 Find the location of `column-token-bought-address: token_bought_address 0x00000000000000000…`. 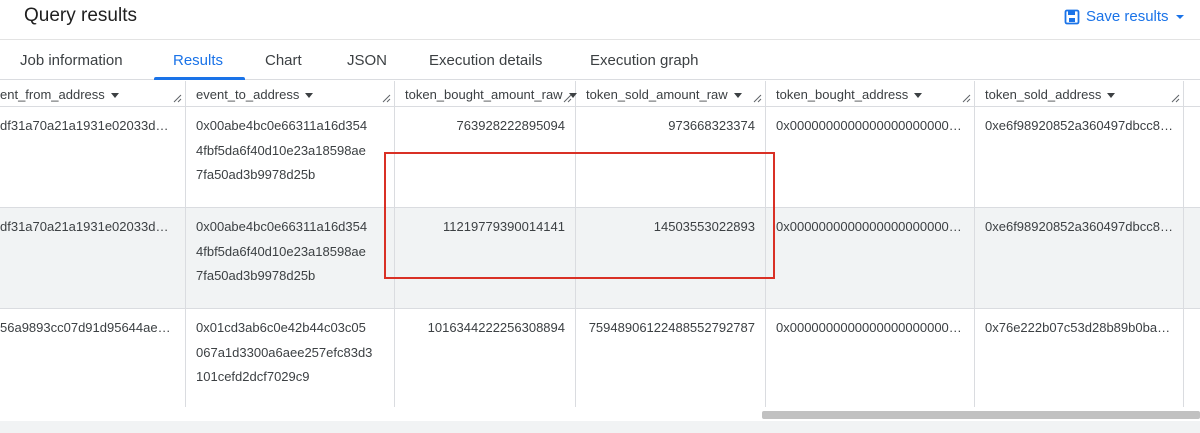

column-token-bought-address: token_bought_address 0x00000000000000000… is located at coordinates (870, 244).